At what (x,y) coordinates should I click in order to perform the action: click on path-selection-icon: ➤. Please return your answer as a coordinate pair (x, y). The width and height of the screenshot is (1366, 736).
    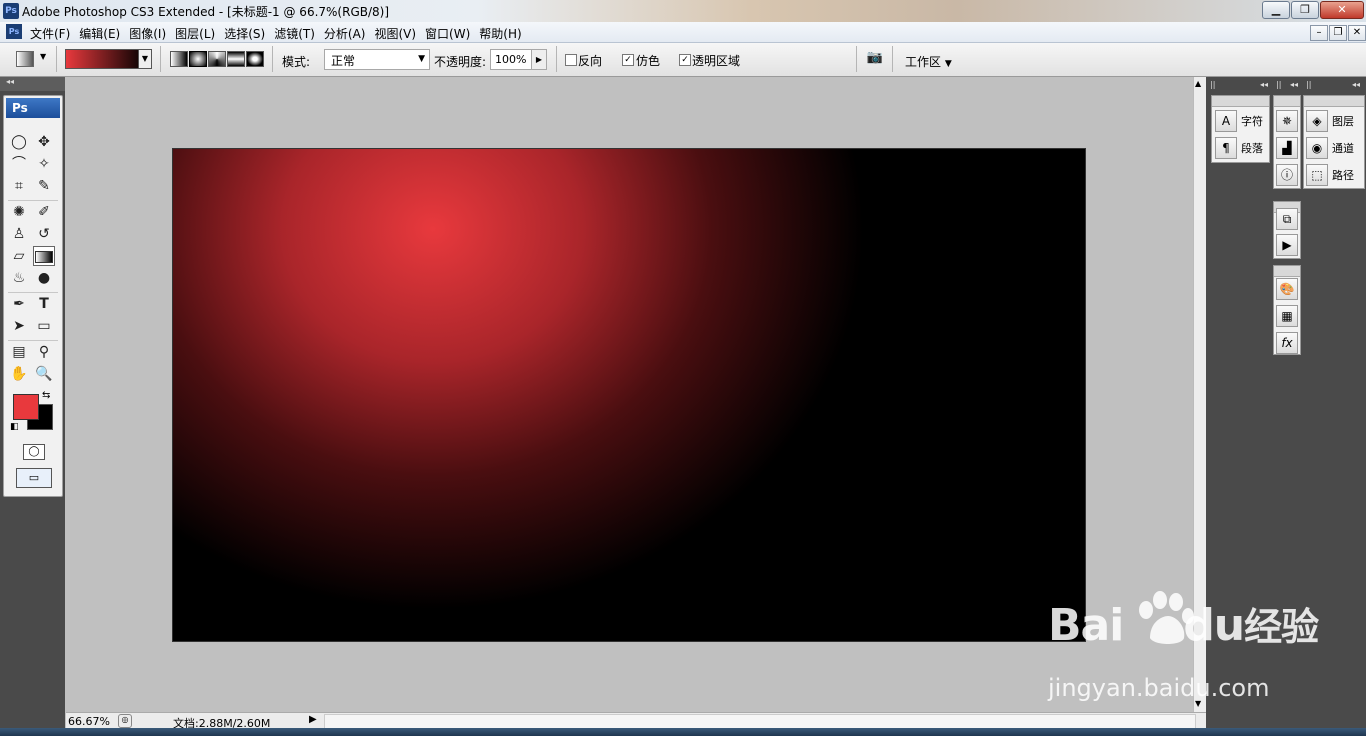
    Looking at the image, I should click on (19, 326).